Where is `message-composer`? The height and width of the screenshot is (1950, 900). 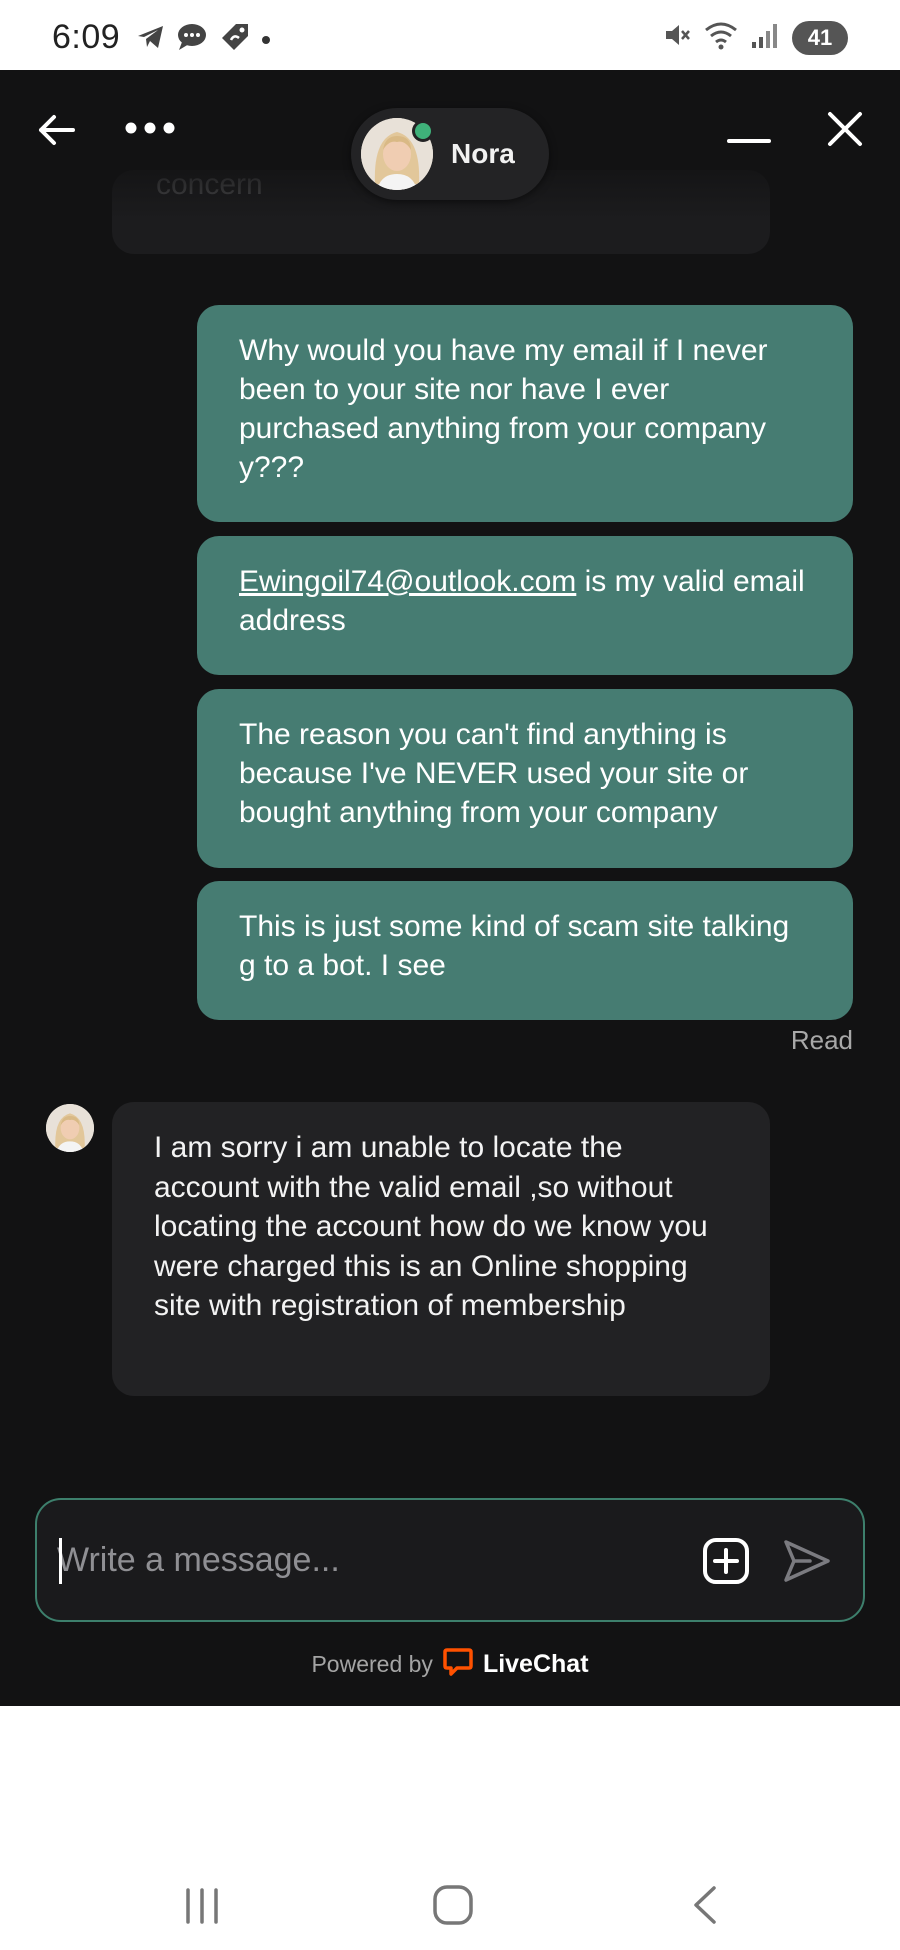
message-composer is located at coordinates (450, 1560).